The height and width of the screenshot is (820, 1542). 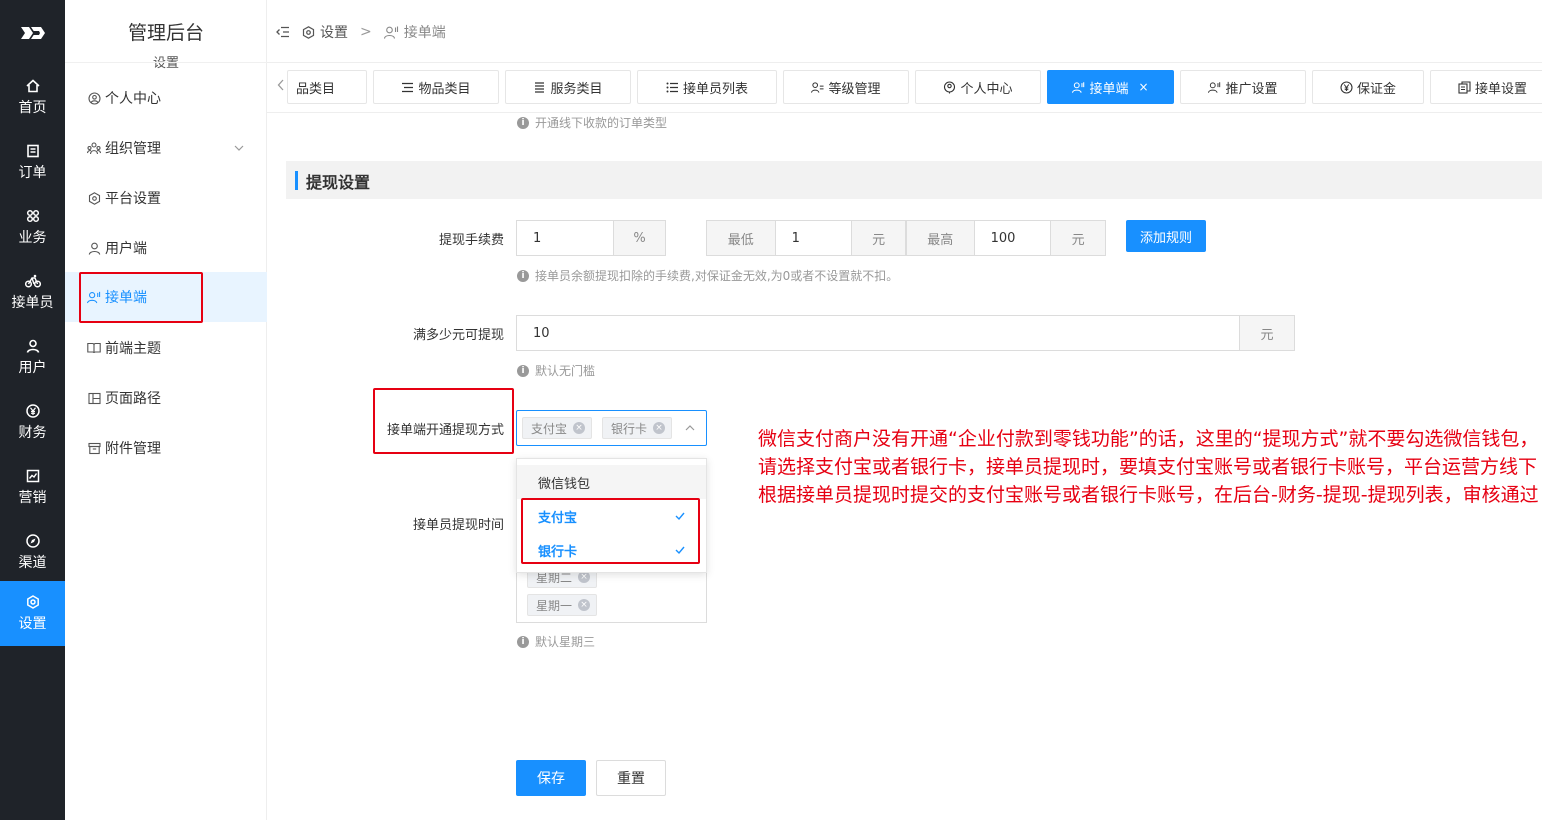 What do you see at coordinates (296, 180) in the screenshot?
I see `section-marker` at bounding box center [296, 180].